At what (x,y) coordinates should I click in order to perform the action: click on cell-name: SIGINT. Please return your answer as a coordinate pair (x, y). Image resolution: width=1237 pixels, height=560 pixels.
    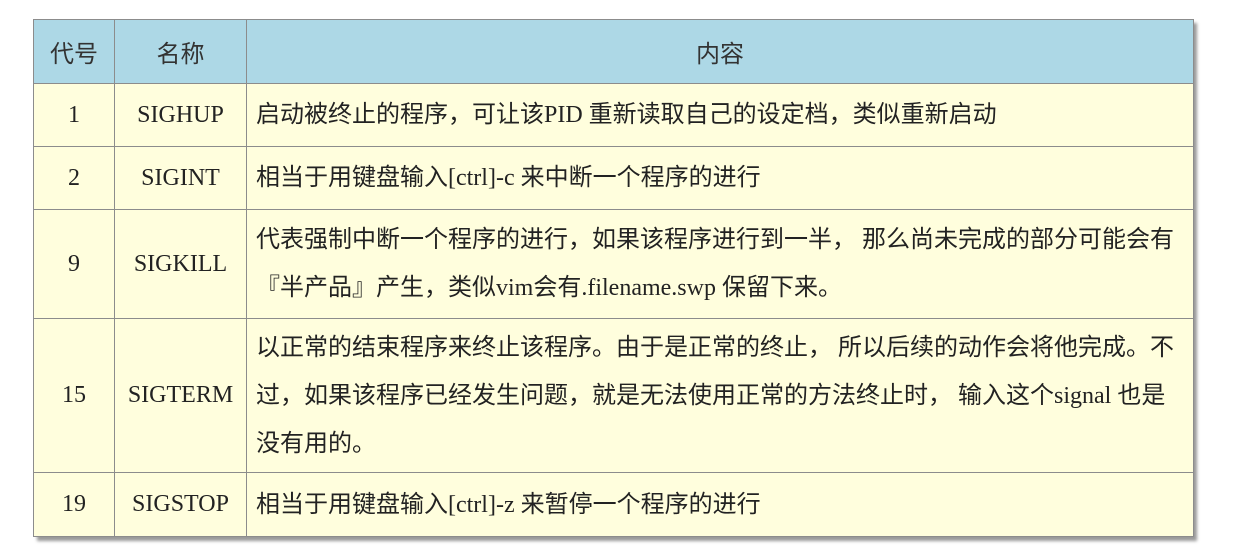
    Looking at the image, I should click on (180, 178).